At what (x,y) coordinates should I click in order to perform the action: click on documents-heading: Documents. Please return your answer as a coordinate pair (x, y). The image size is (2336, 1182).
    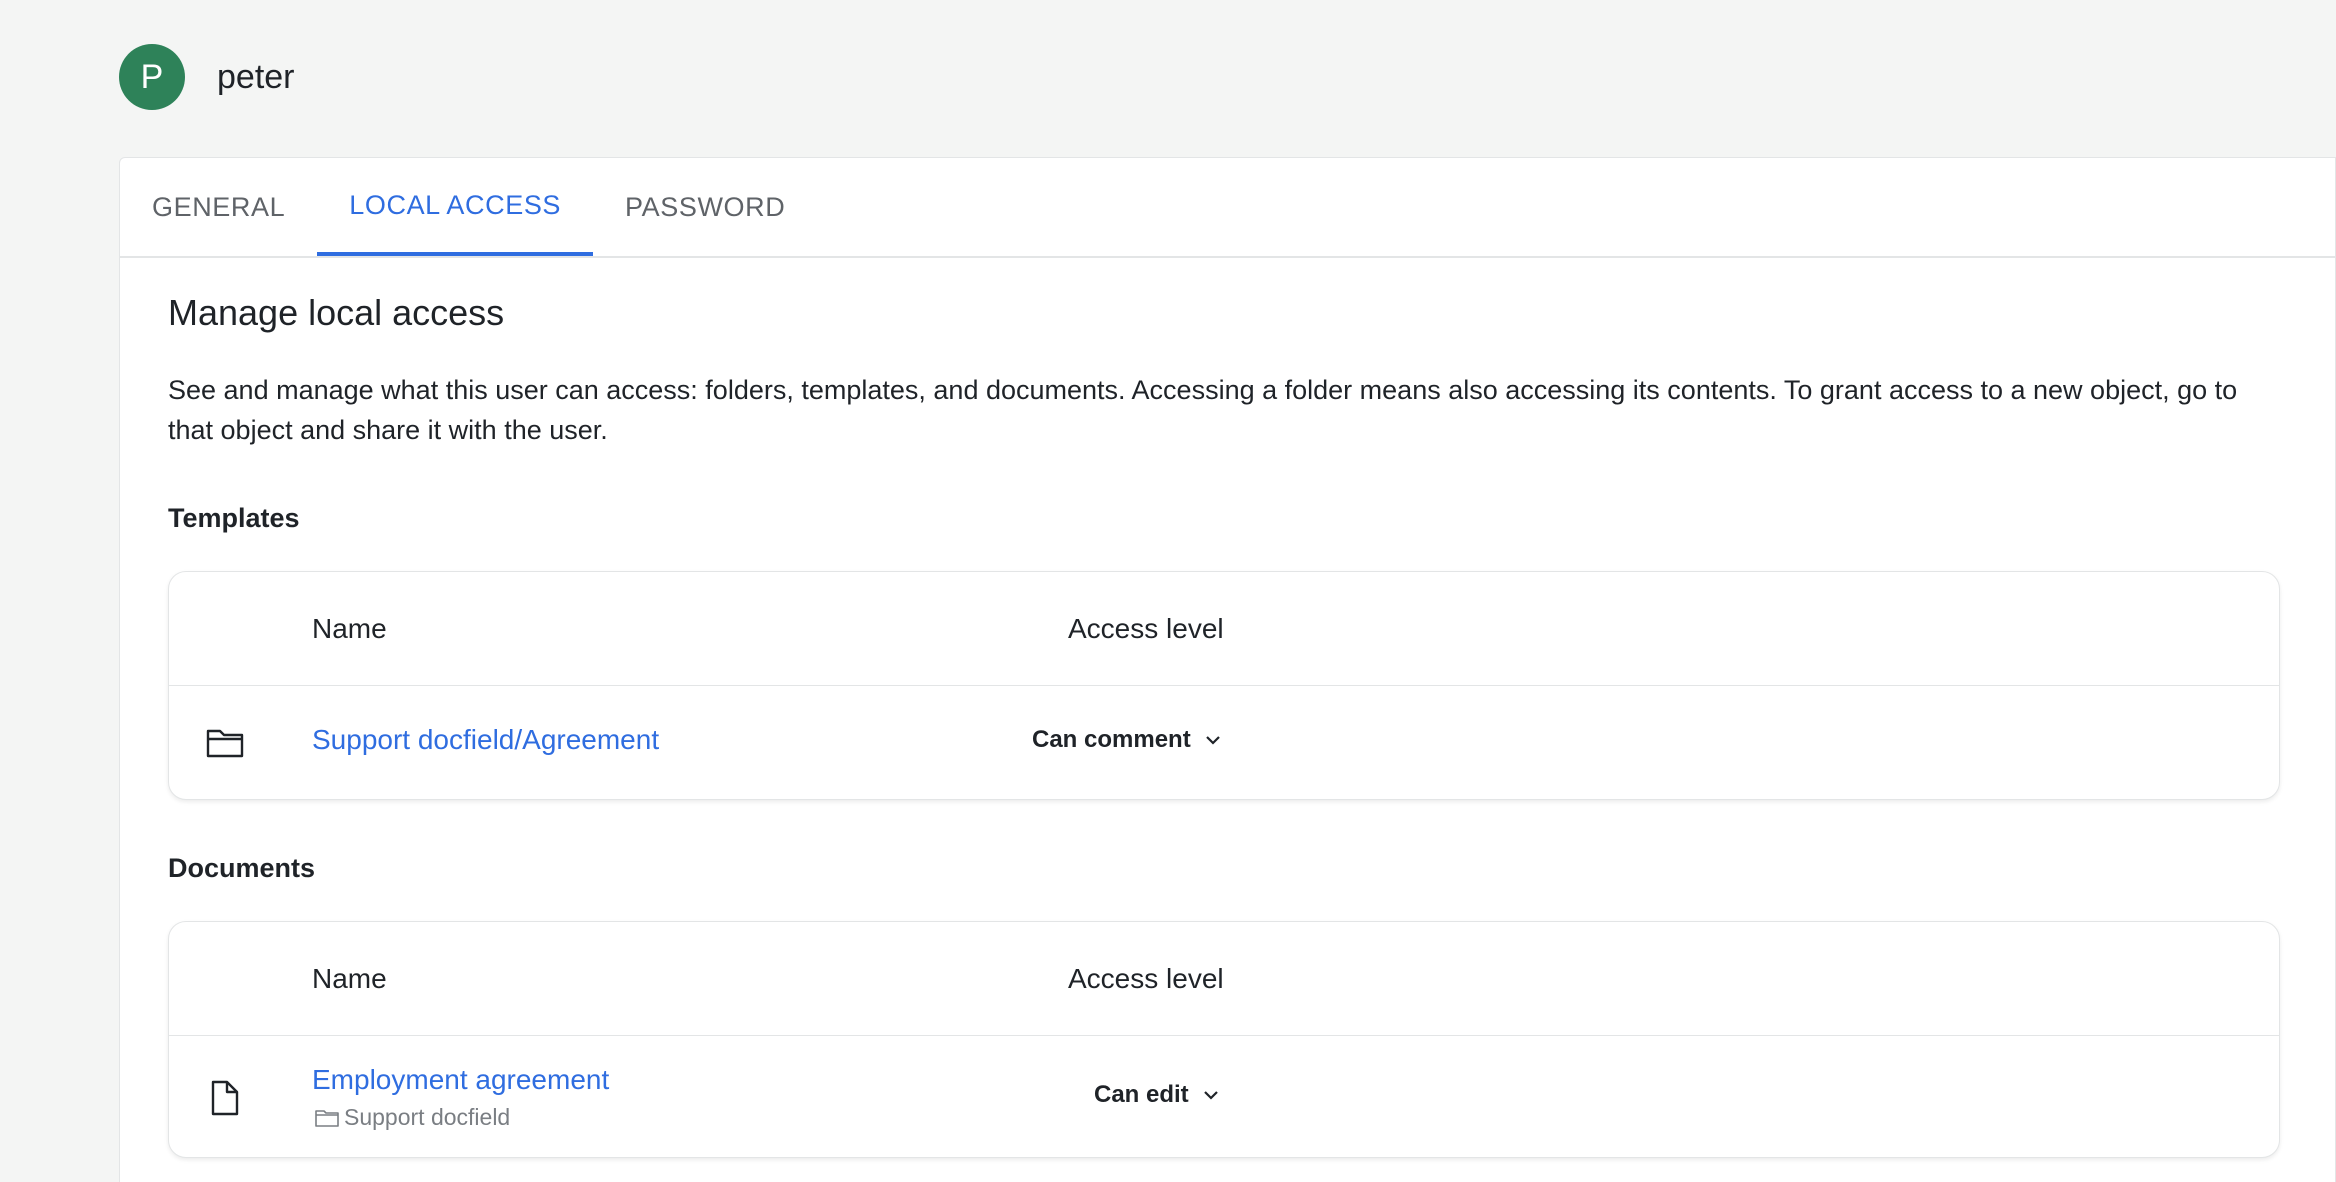
    Looking at the image, I should click on (242, 868).